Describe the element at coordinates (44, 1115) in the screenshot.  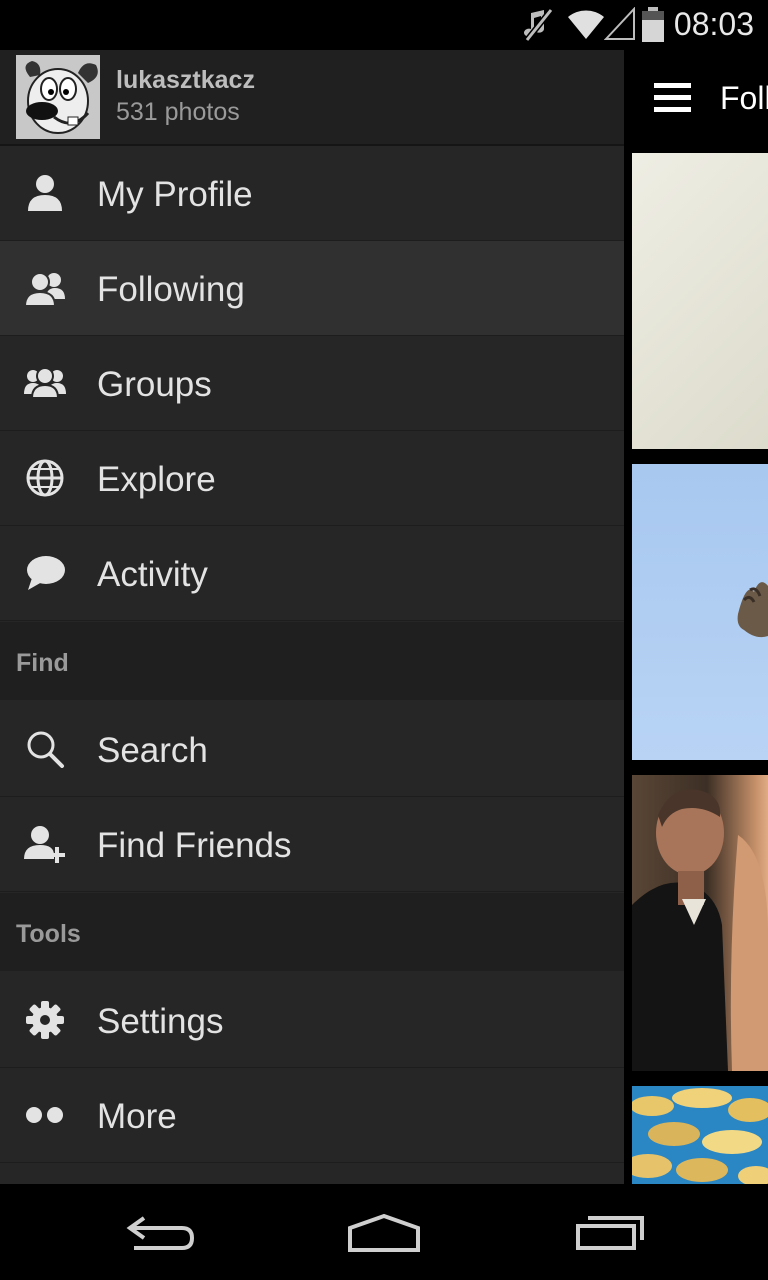
I see `more-icon` at that location.